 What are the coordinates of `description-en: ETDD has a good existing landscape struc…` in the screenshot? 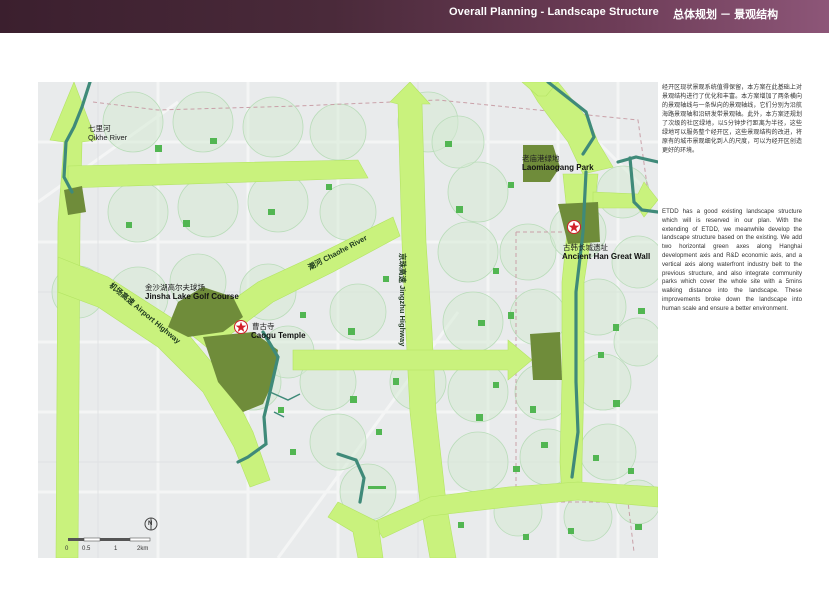 It's located at (732, 260).